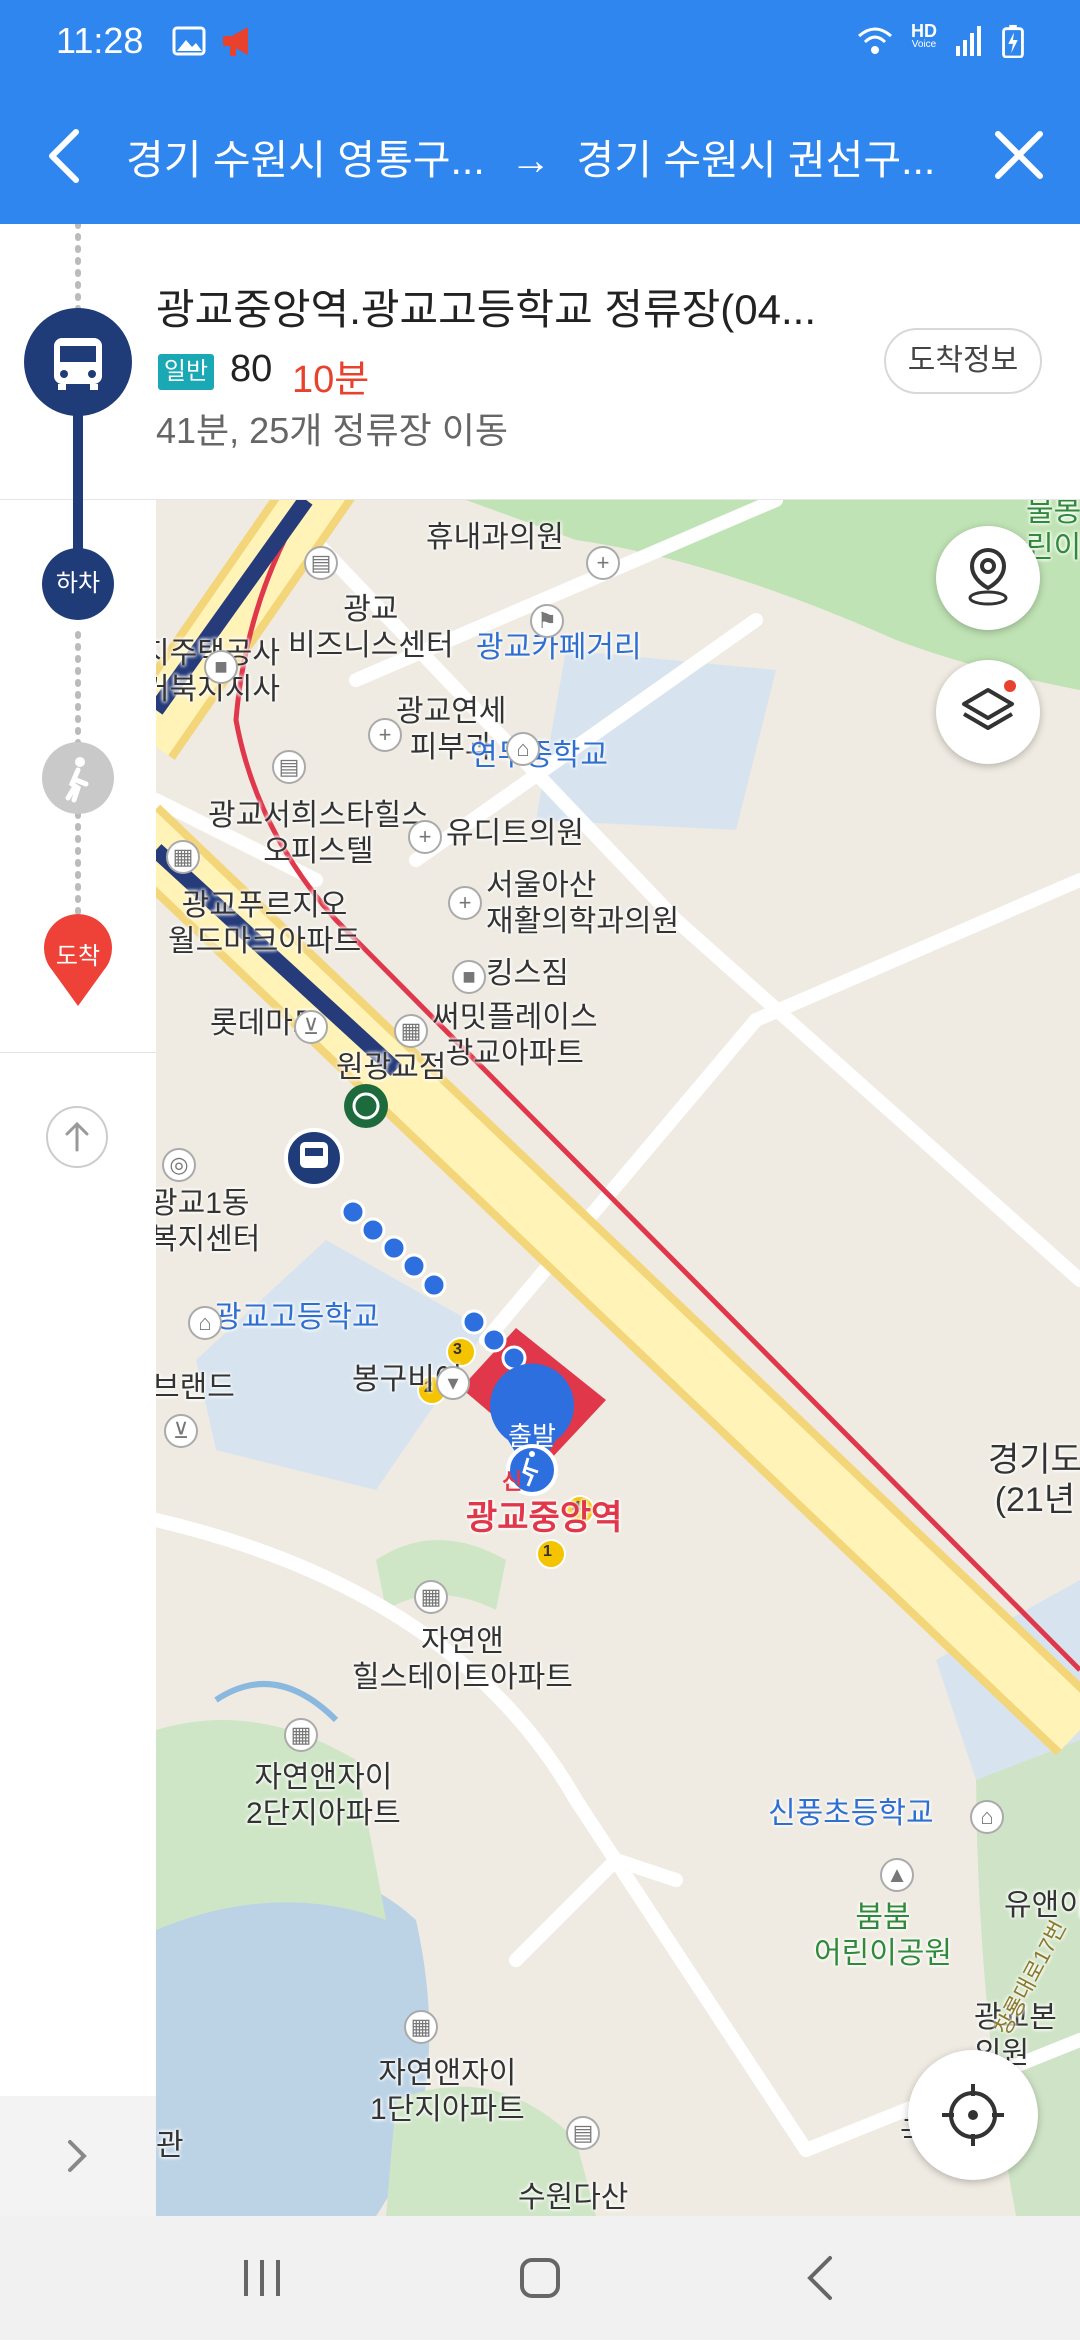  Describe the element at coordinates (851, 1814) in the screenshot. I see `poi-label: 신풍초등학교` at that location.